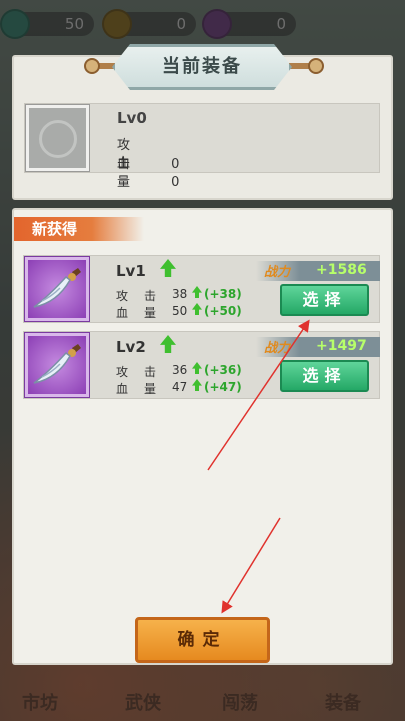 The image size is (405, 721). Describe the element at coordinates (57, 138) in the screenshot. I see `empty-slot-icon` at that location.